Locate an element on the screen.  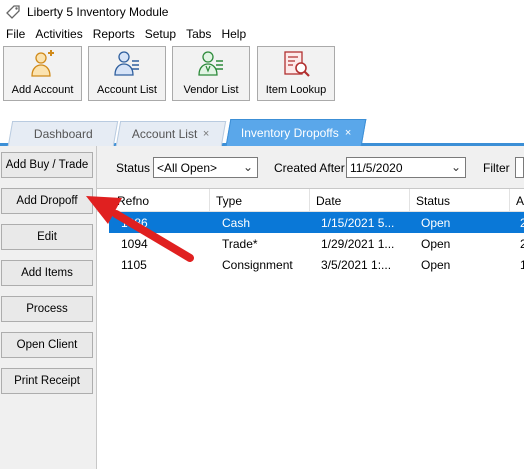
vendor-list-icon is located at coordinates (210, 63).